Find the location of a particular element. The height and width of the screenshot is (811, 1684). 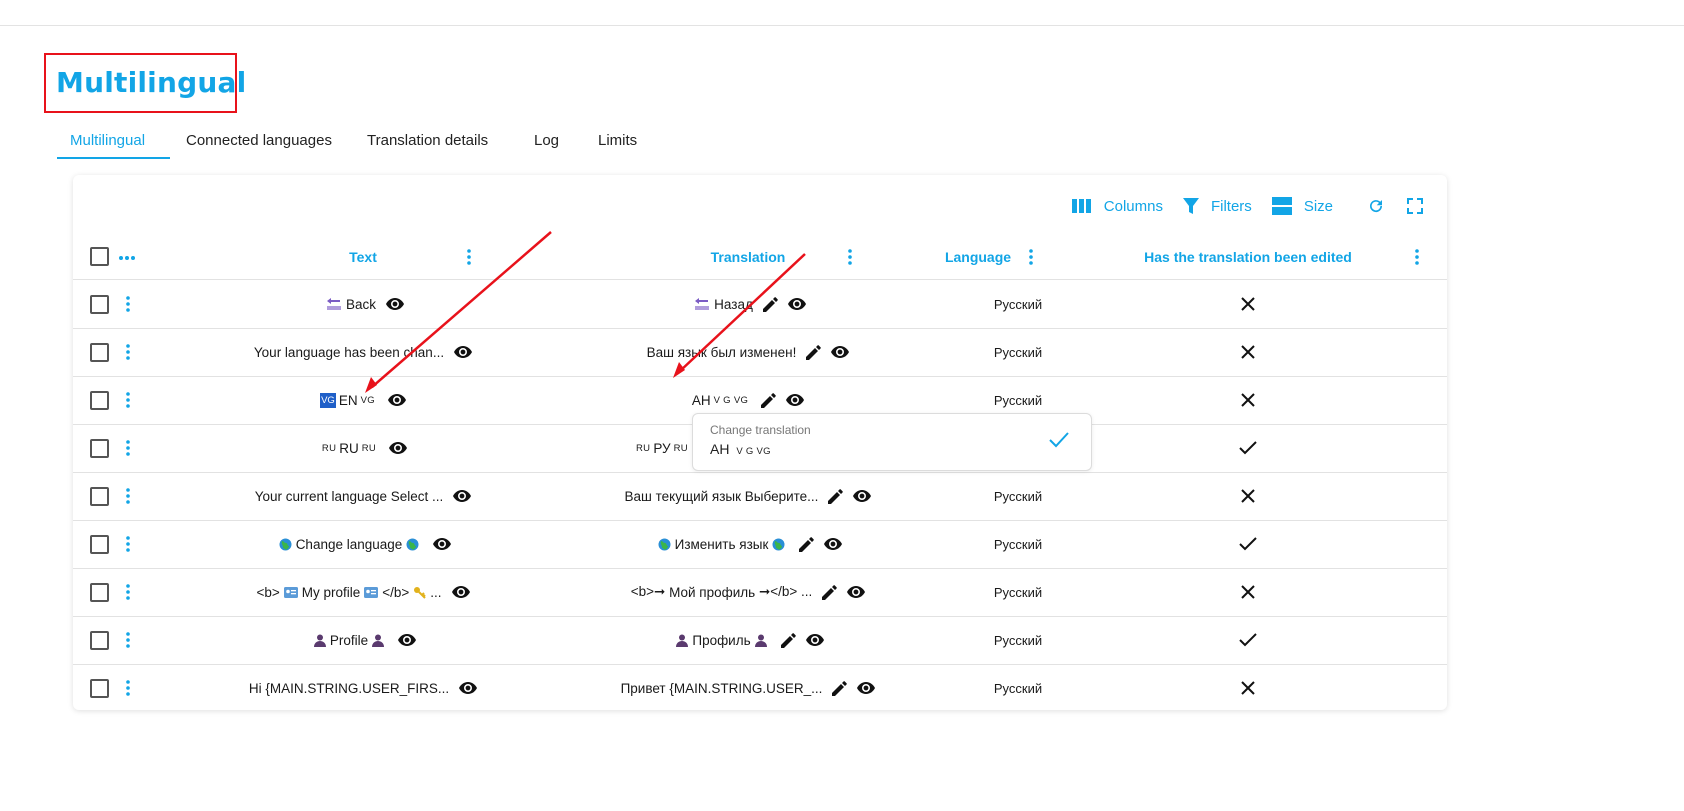

change-translation-input: АН V G VG is located at coordinates (742, 449).